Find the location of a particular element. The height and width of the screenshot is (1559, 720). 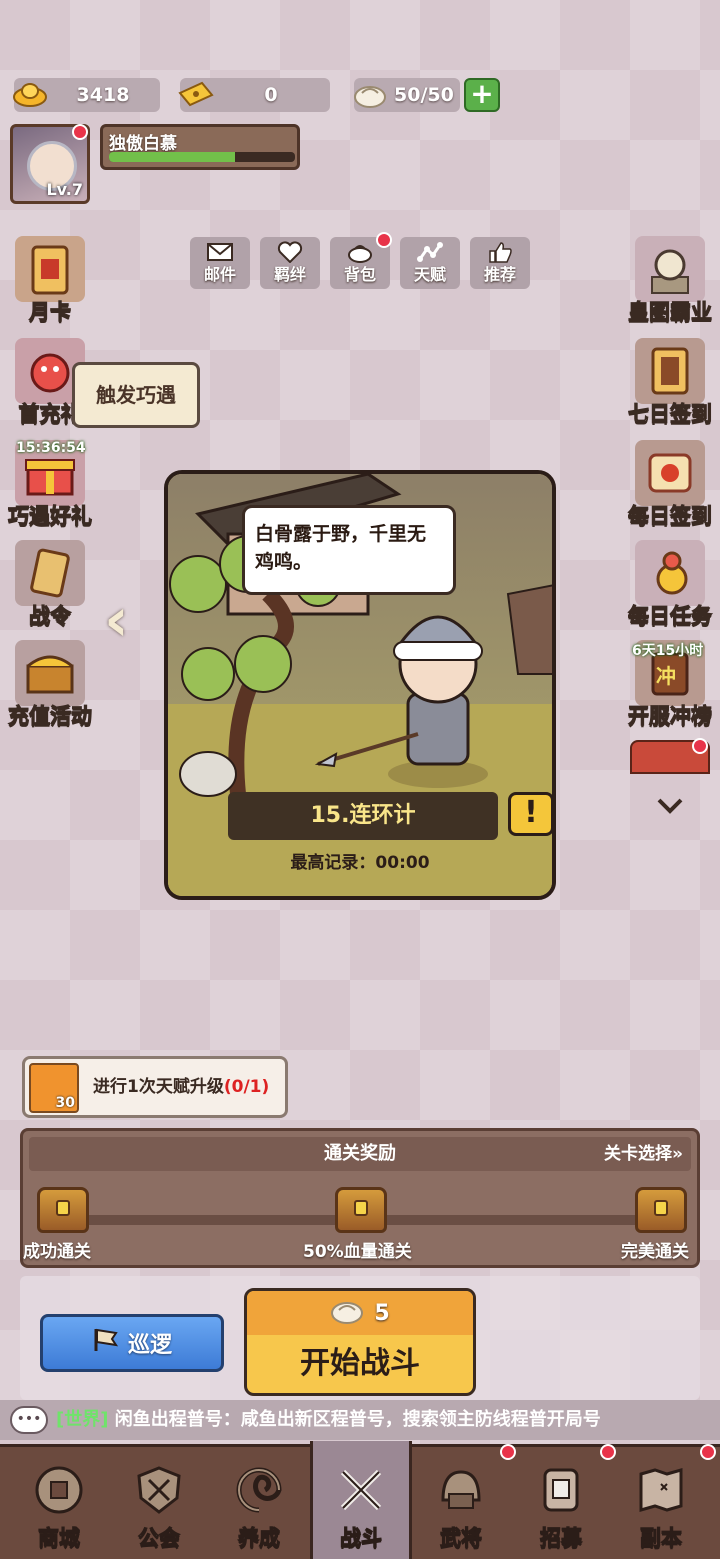

start-battle-button: 5 开始战斗 is located at coordinates (360, 1342).